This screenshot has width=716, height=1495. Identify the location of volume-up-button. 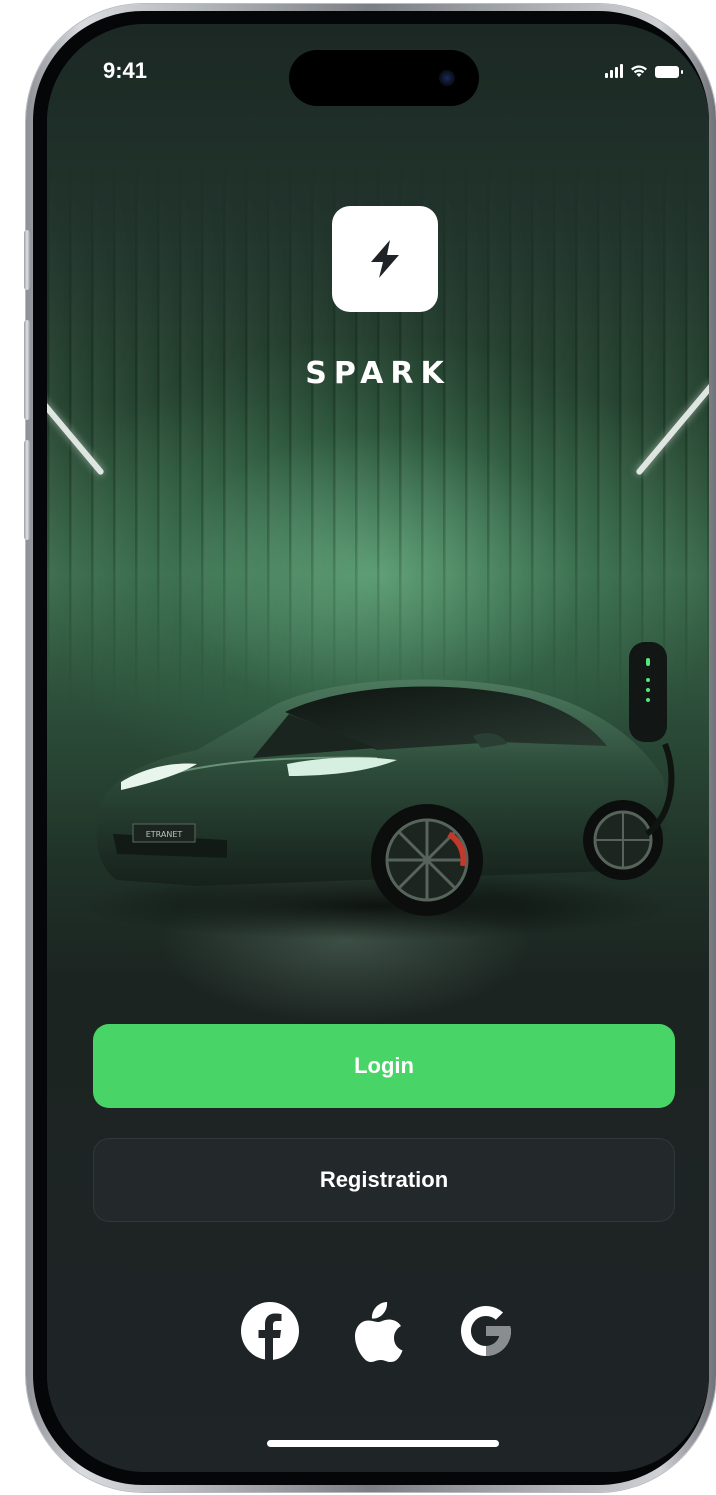
(27, 370).